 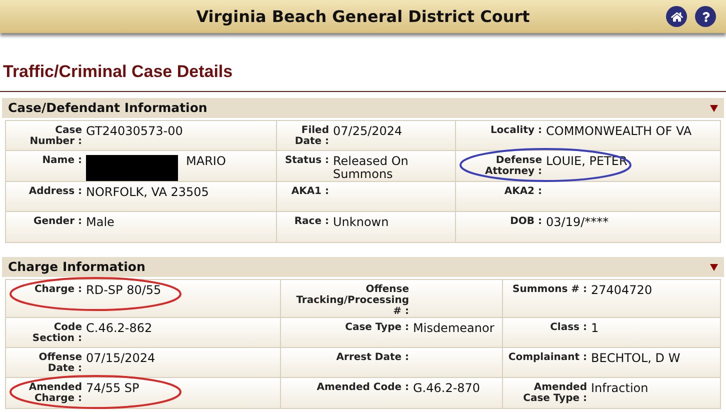 What do you see at coordinates (309, 192) in the screenshot?
I see `field-label: AKA1 :` at bounding box center [309, 192].